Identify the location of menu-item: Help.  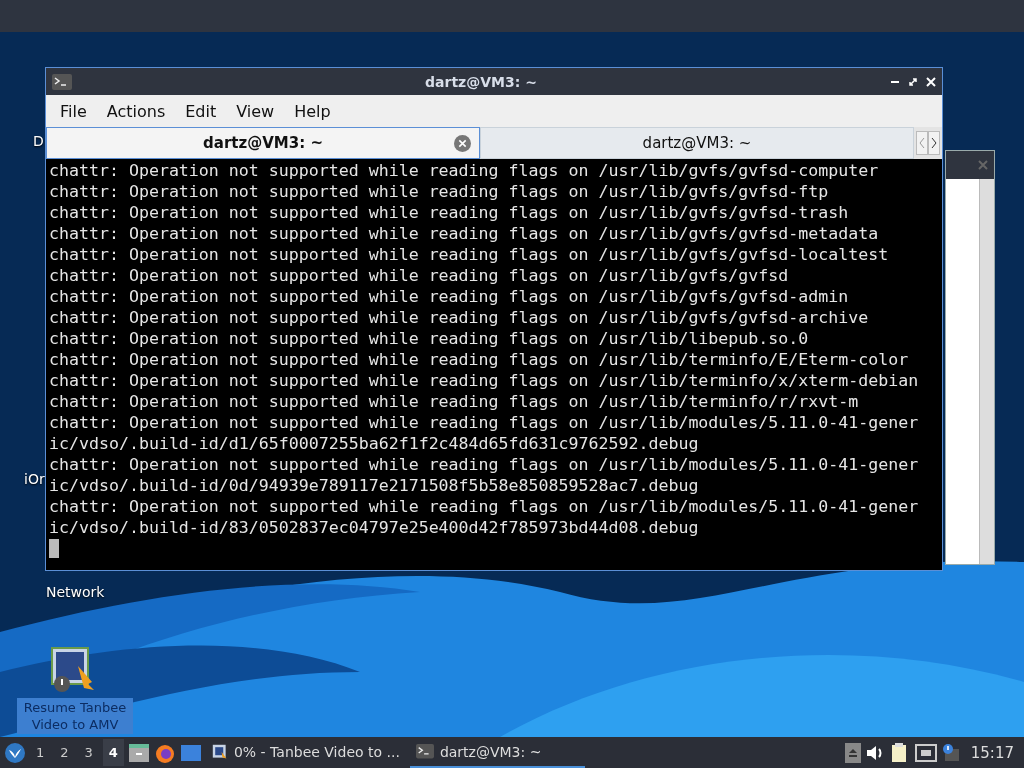
(312, 111).